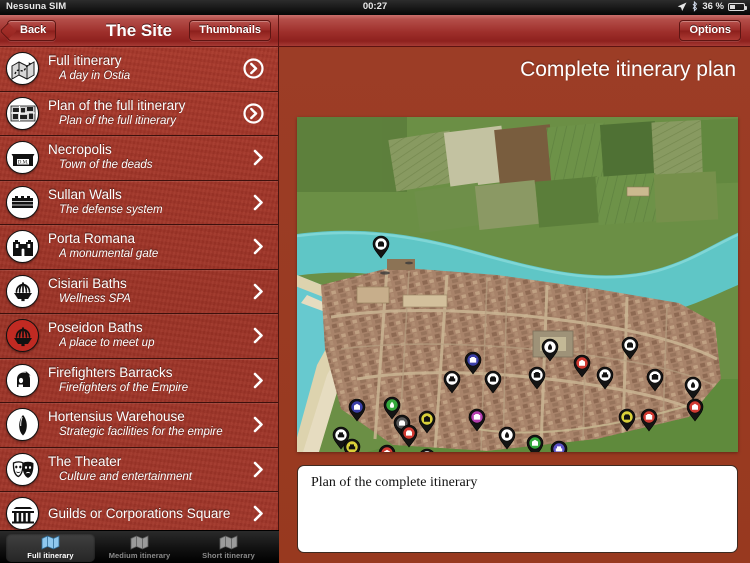  I want to click on status-bar: Nessuna SIM 00:27 36 %, so click(375, 7).